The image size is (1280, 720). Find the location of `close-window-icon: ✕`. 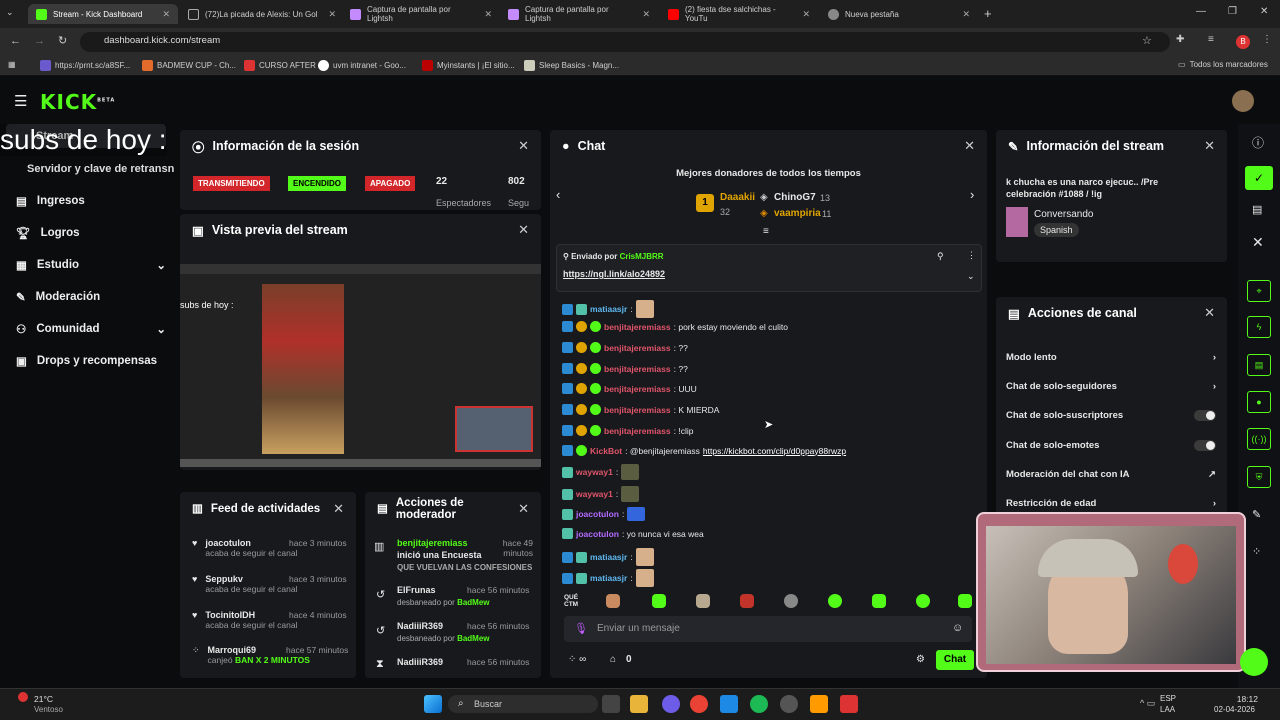

close-window-icon: ✕ is located at coordinates (1264, 11).